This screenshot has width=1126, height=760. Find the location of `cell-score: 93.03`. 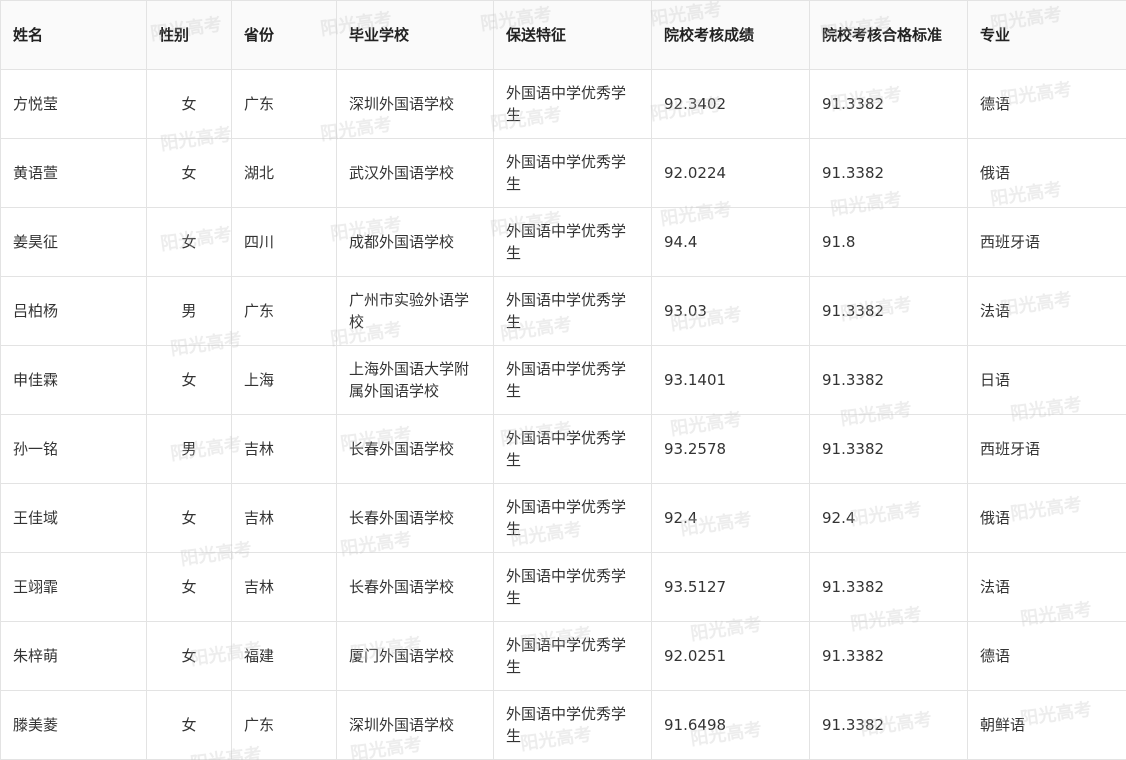

cell-score: 93.03 is located at coordinates (730, 311).